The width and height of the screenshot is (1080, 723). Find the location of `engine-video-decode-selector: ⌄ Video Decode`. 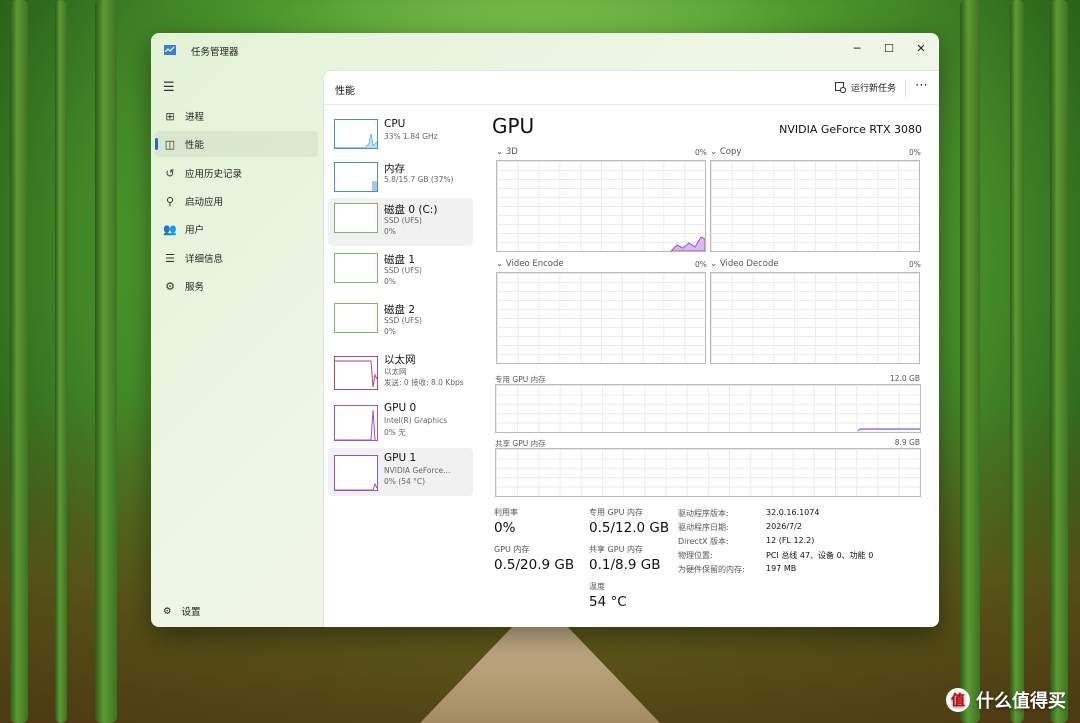

engine-video-decode-selector: ⌄ Video Decode is located at coordinates (744, 264).